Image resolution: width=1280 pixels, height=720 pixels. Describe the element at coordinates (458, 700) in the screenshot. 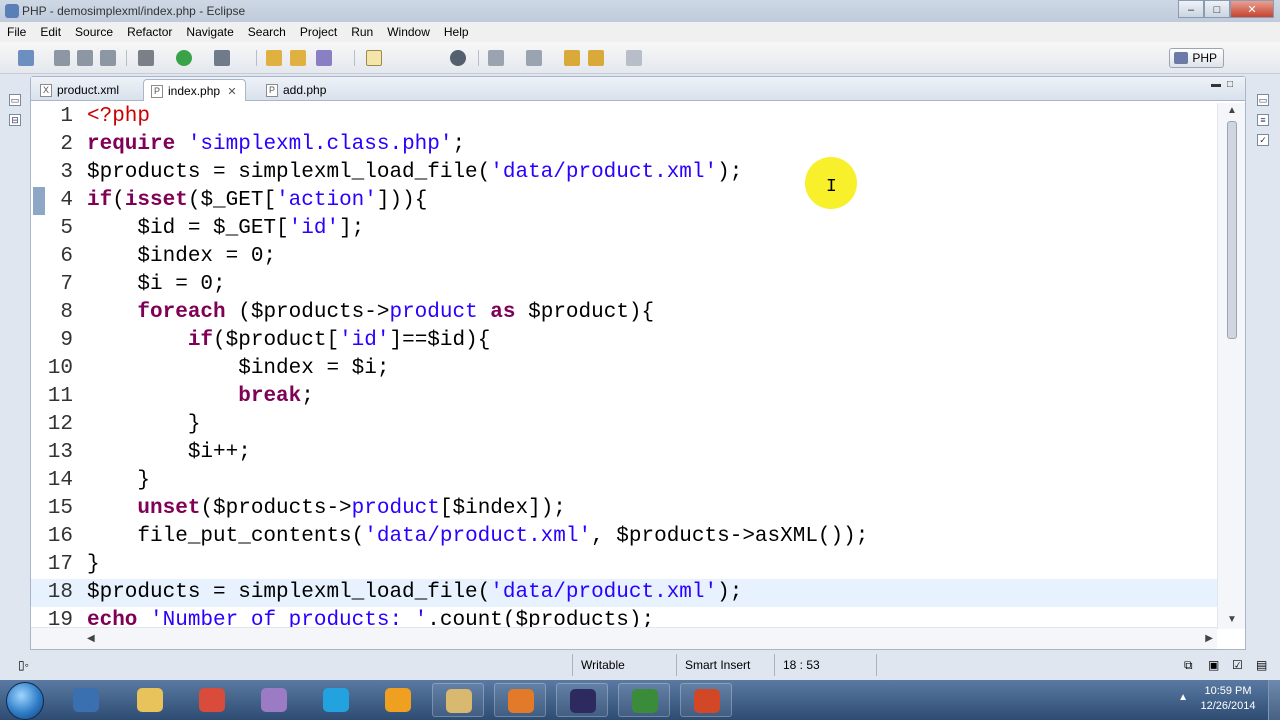

I see `taskbar-file-manager` at that location.